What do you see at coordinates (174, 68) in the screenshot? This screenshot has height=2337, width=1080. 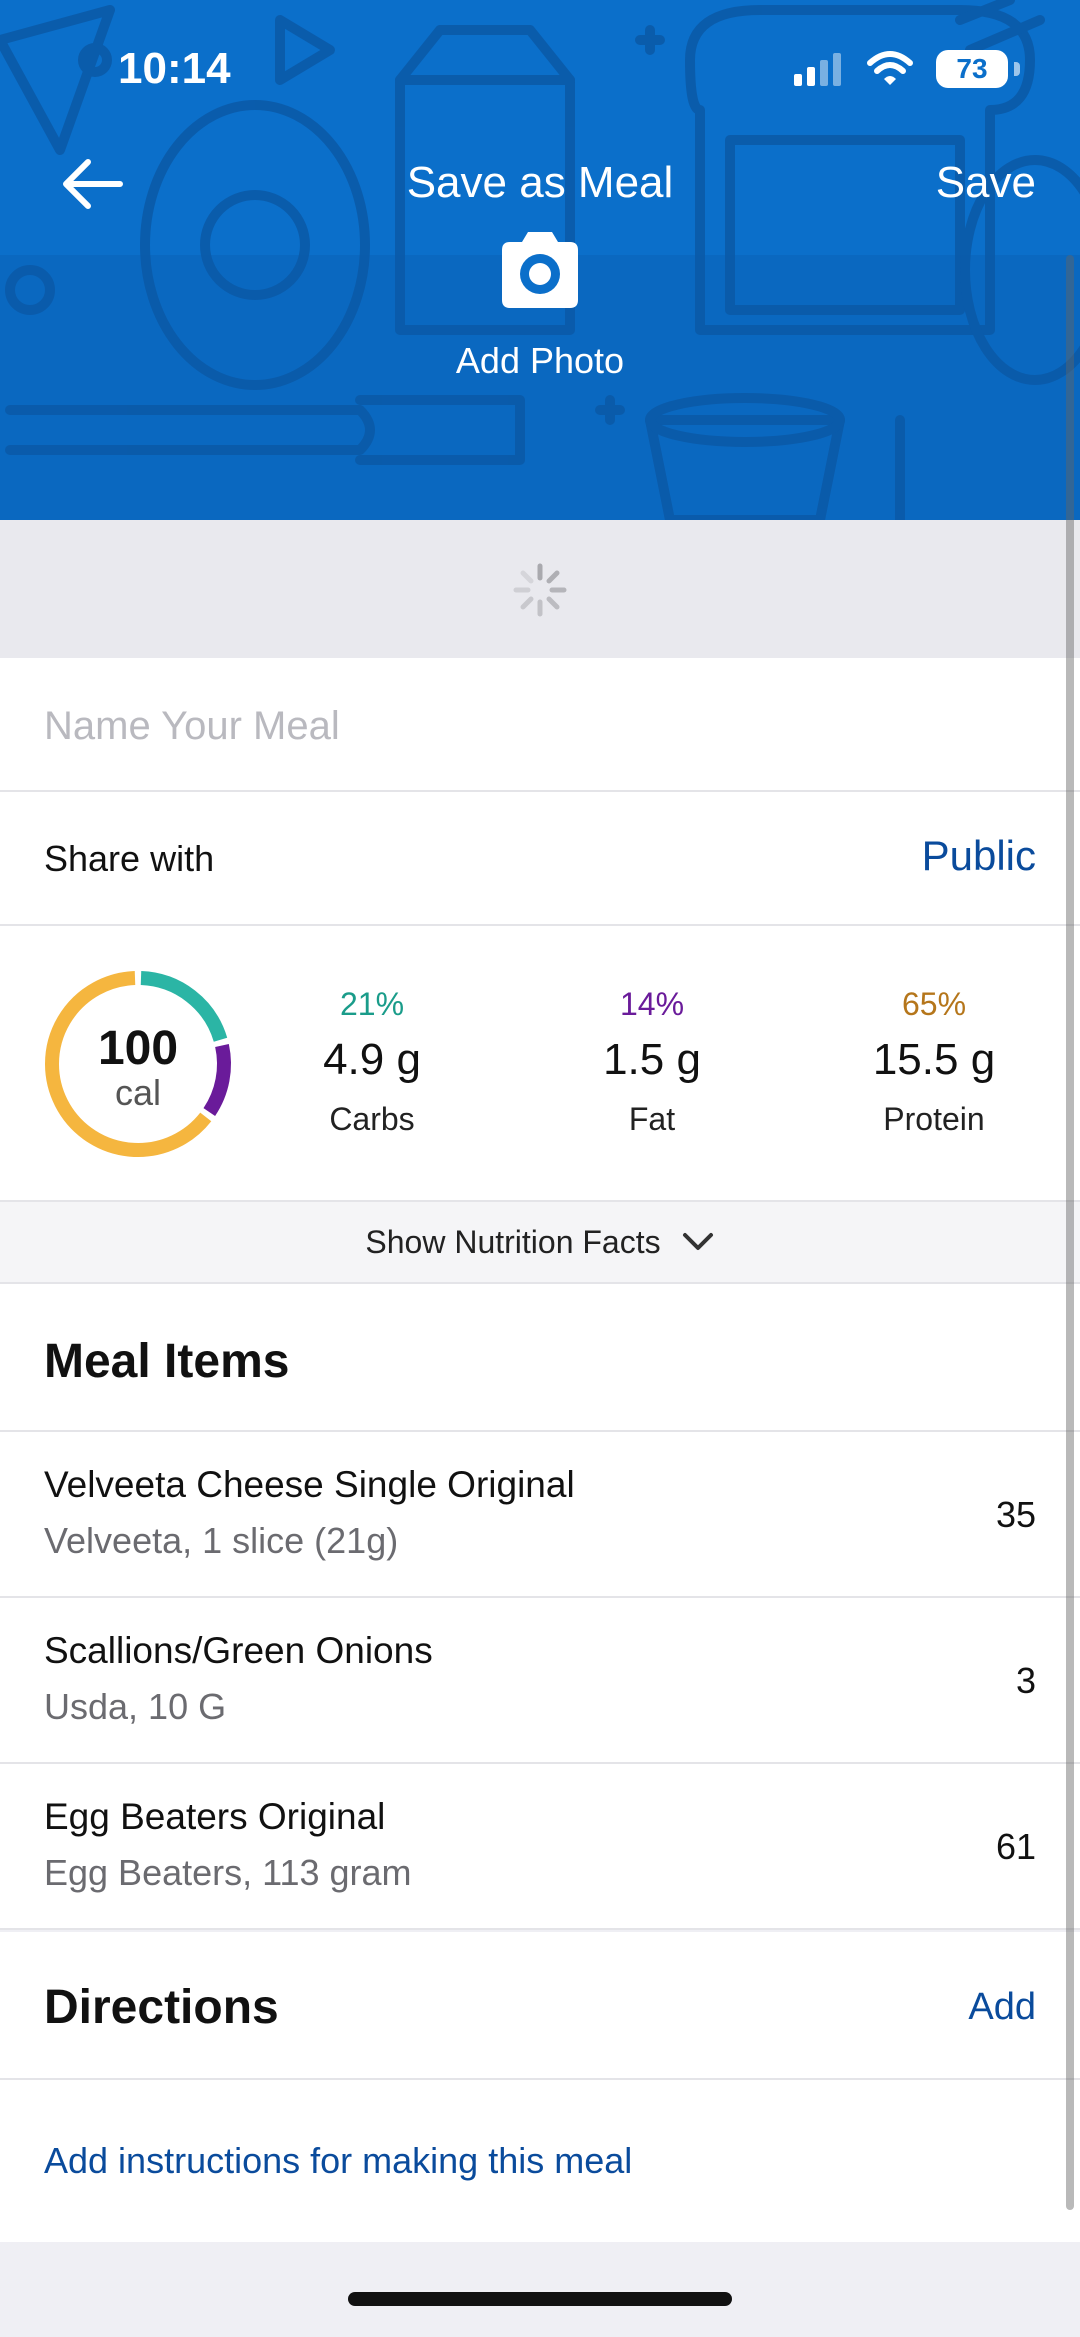 I see `status-time: 10:14` at bounding box center [174, 68].